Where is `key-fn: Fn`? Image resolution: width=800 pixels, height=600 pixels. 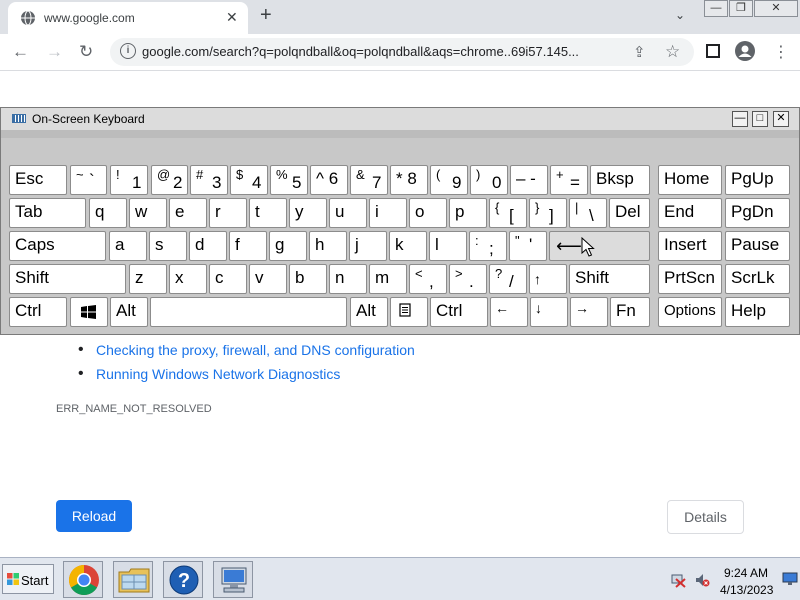
key-fn: Fn is located at coordinates (630, 312).